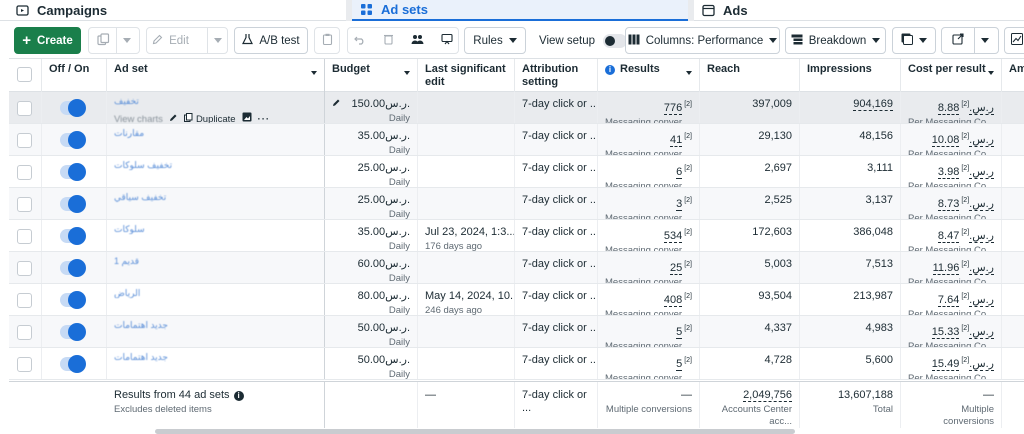 The height and width of the screenshot is (434, 1024). I want to click on results-value: 6, so click(679, 172).